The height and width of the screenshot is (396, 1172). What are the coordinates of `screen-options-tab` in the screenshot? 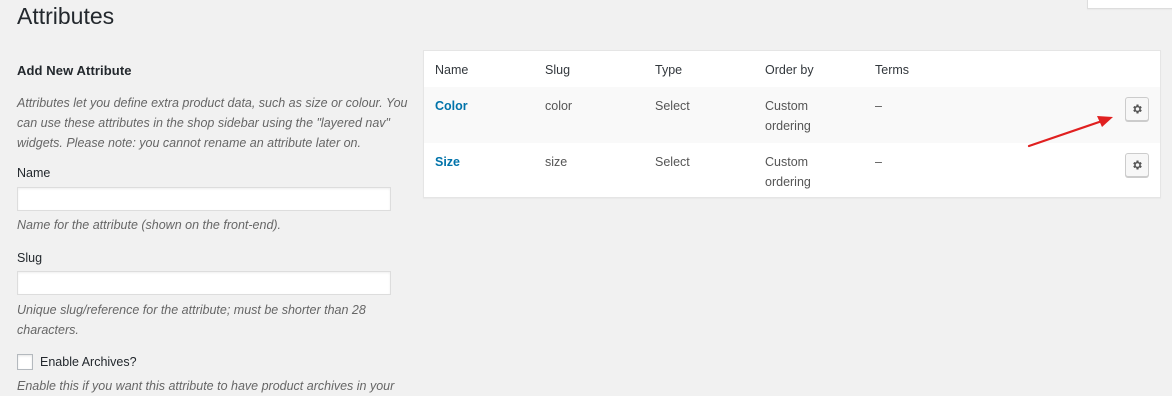 It's located at (1129, 4).